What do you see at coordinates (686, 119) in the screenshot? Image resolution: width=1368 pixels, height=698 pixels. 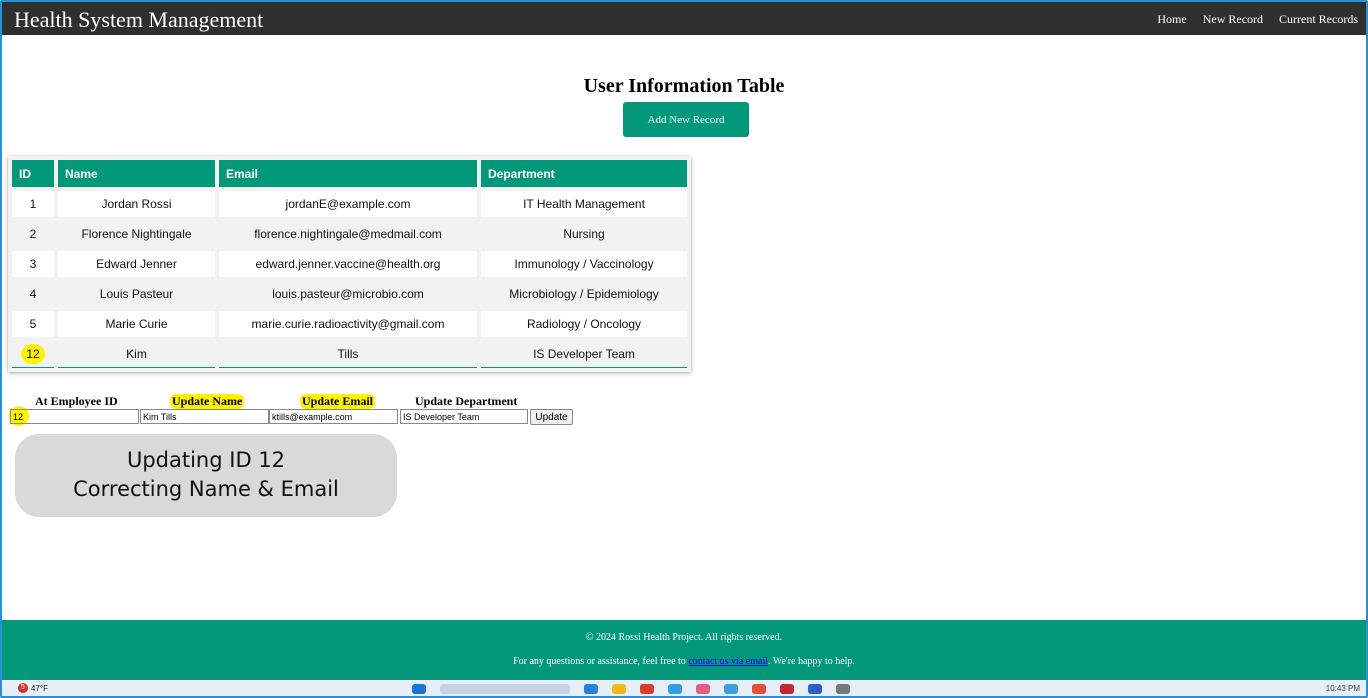 I see `add-new-record-button: Add New Record` at bounding box center [686, 119].